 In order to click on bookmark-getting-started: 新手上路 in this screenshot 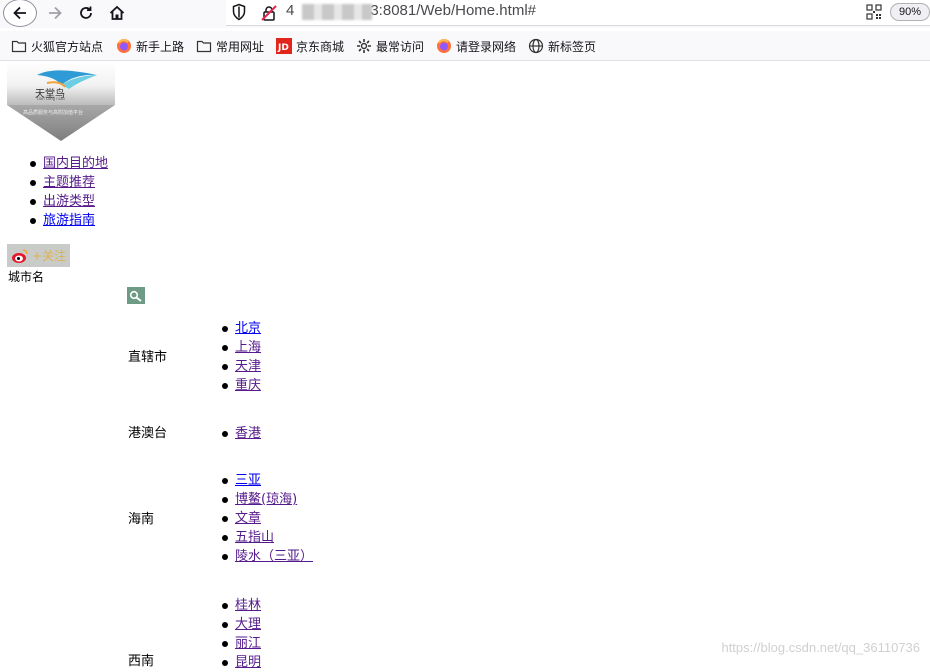, I will do `click(150, 46)`.